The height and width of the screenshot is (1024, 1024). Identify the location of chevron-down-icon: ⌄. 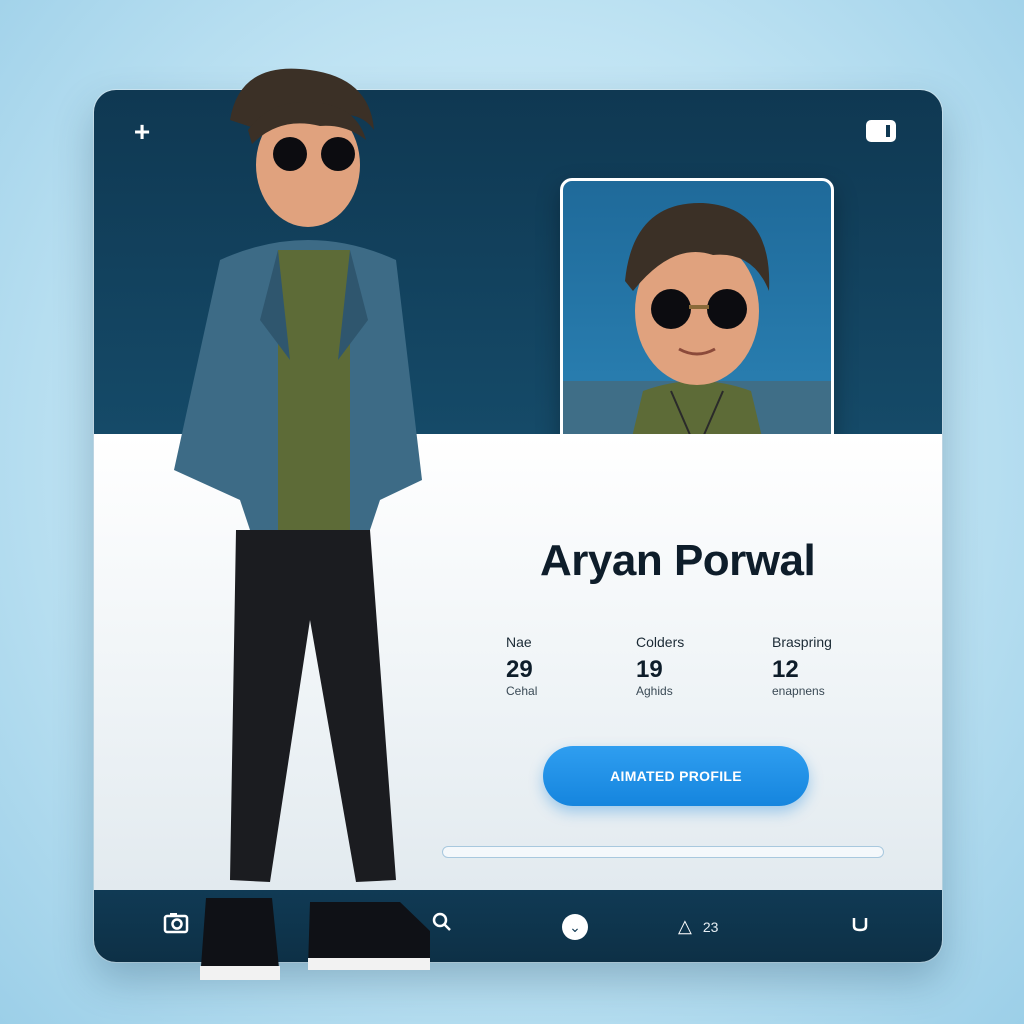
(575, 927).